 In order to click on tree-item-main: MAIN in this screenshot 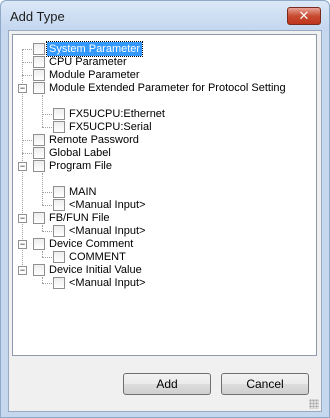, I will do `click(76, 192)`.